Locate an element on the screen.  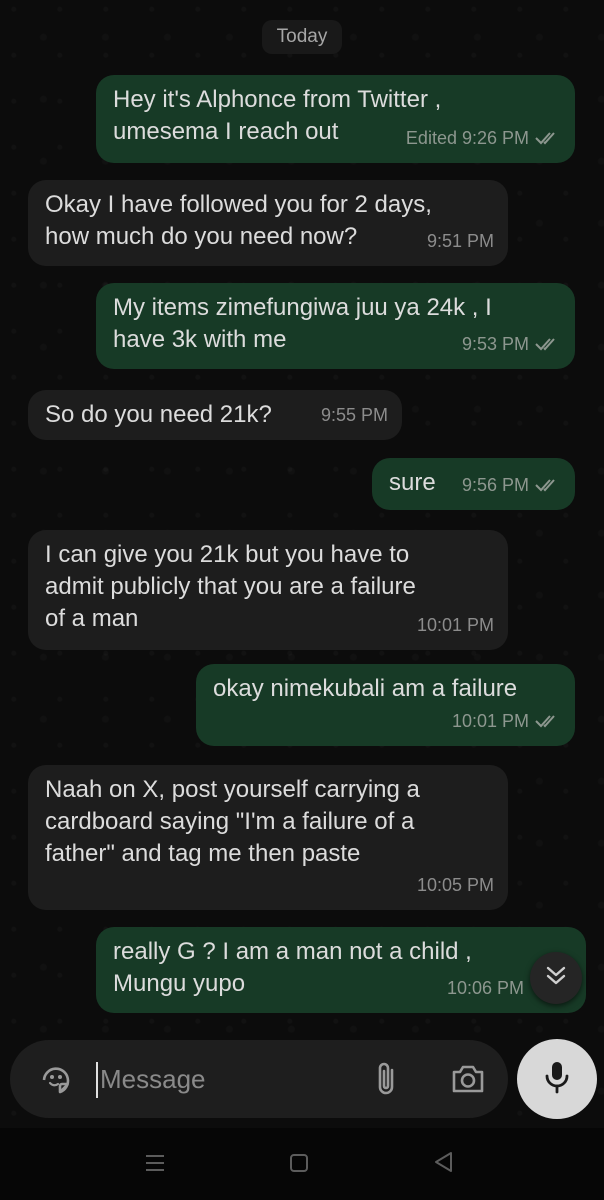
scroll-to-bottom-button is located at coordinates (556, 978).